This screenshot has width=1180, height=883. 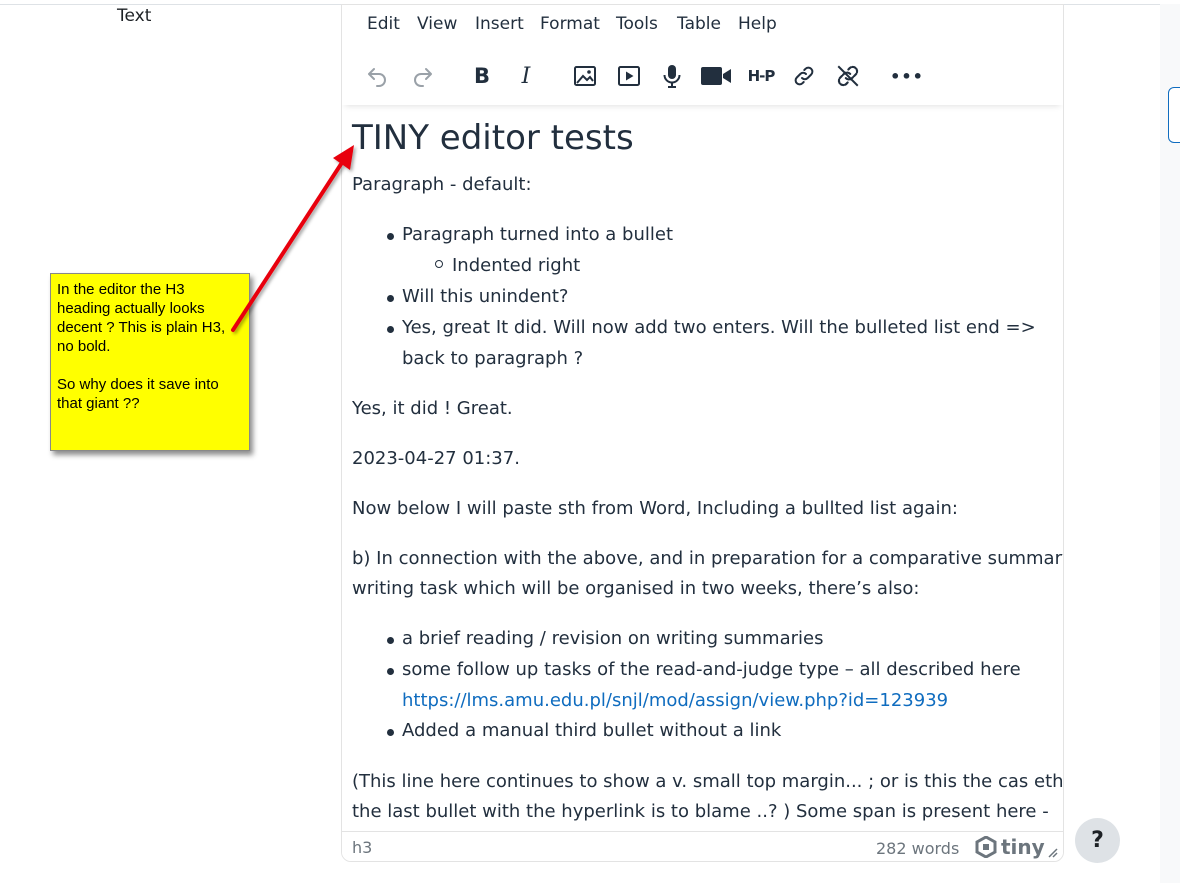 What do you see at coordinates (1174, 115) in the screenshot?
I see `drawer-toggle` at bounding box center [1174, 115].